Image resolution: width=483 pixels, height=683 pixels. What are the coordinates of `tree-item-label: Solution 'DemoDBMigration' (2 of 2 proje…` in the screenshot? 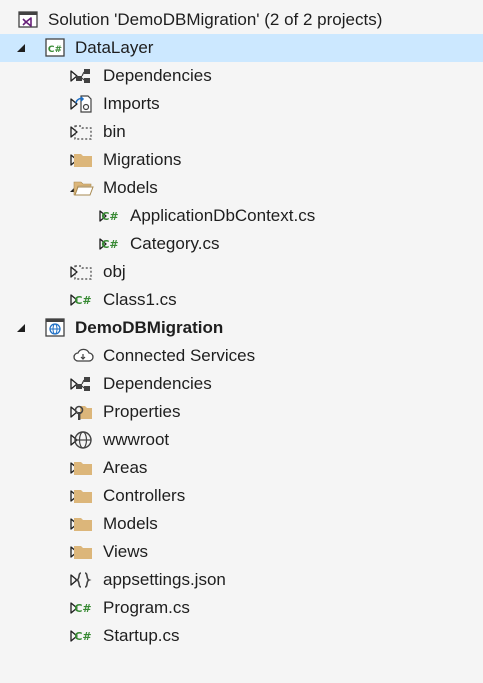 It's located at (215, 19).